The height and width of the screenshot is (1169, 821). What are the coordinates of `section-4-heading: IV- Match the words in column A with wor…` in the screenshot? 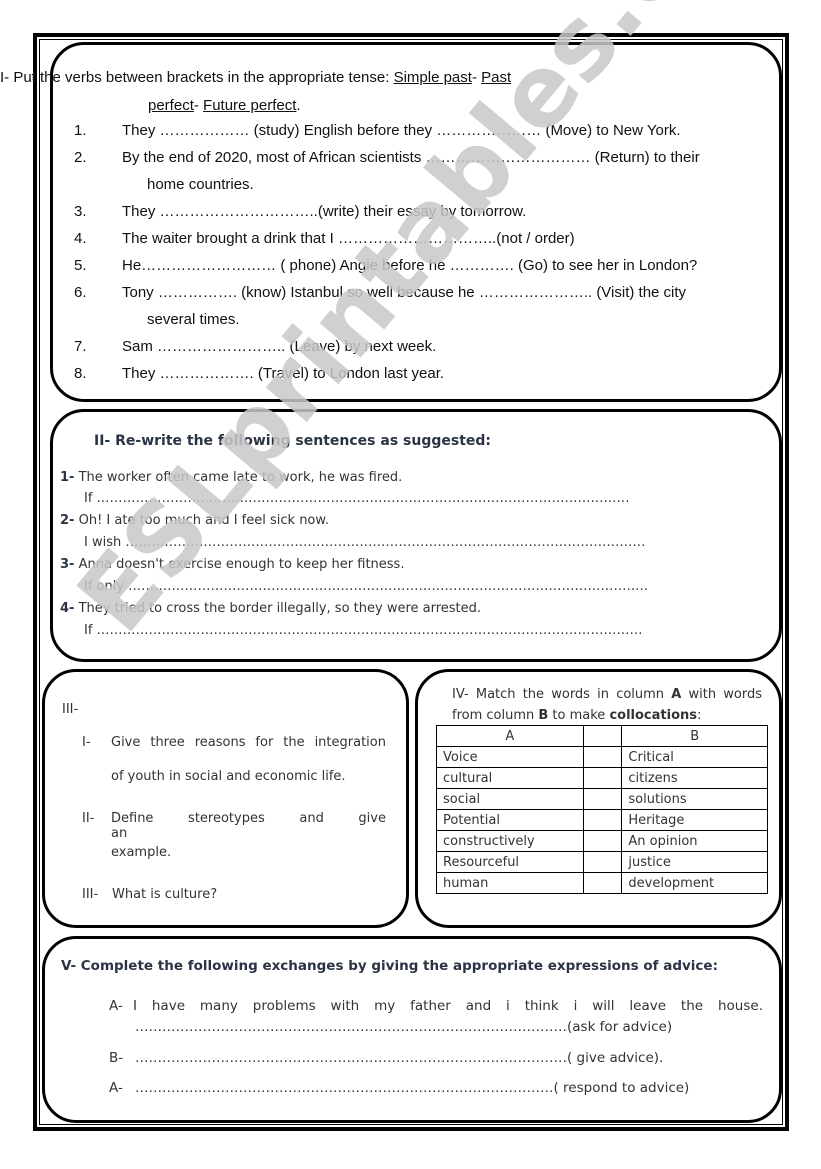 It's located at (607, 705).